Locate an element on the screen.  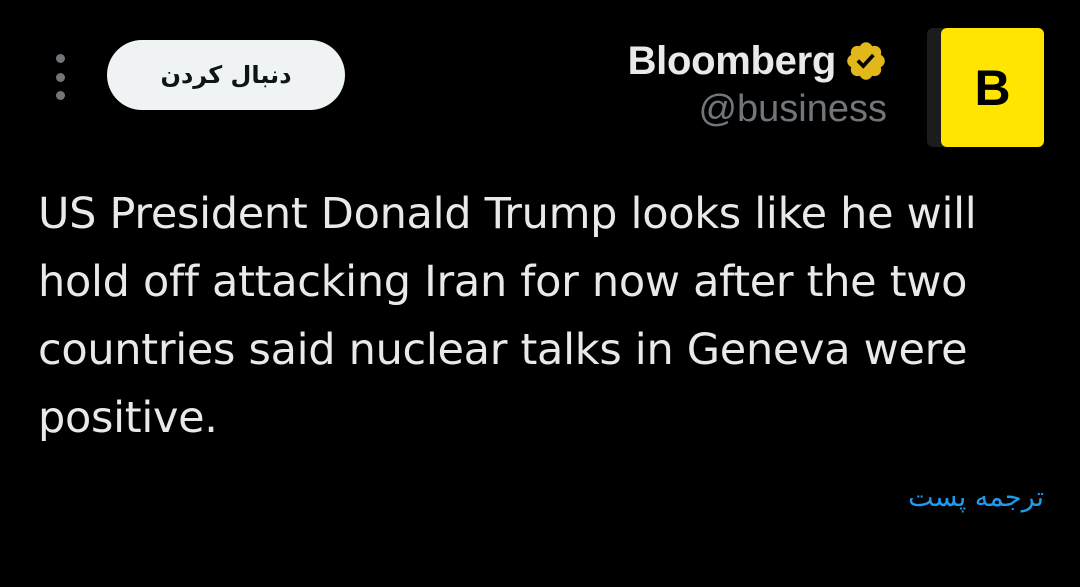
avatar: B is located at coordinates (992, 87).